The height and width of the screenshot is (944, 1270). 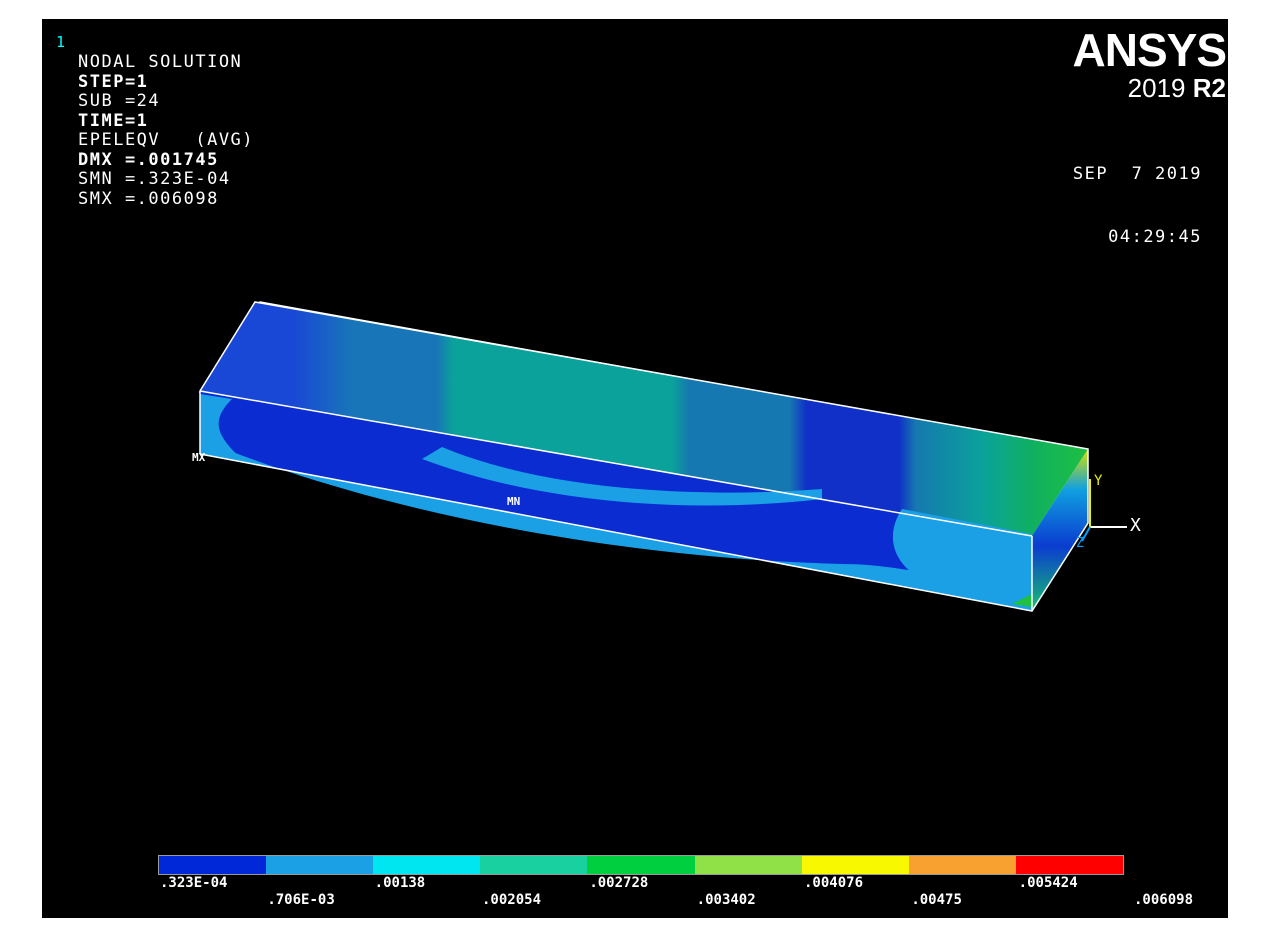 I want to click on legend-value-label: .003402, so click(x=726, y=900).